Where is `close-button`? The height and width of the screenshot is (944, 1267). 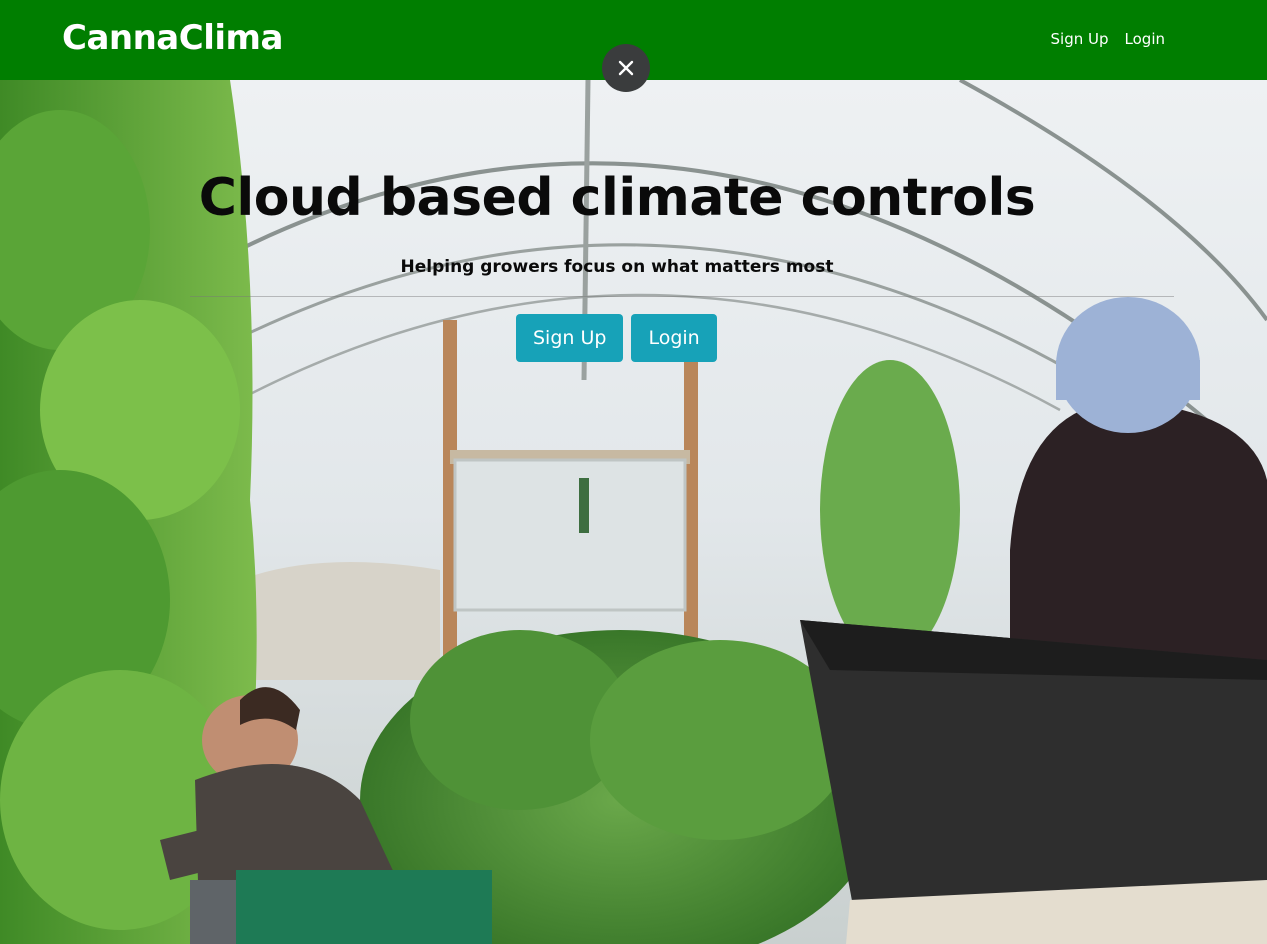
close-button is located at coordinates (626, 68).